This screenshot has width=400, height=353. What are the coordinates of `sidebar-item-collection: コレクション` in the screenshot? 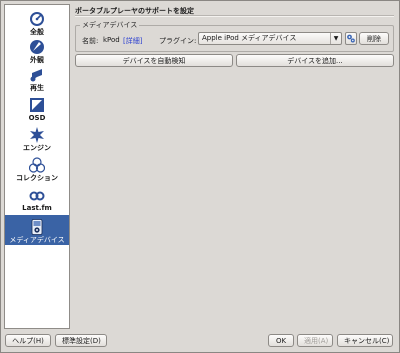 It's located at (37, 169).